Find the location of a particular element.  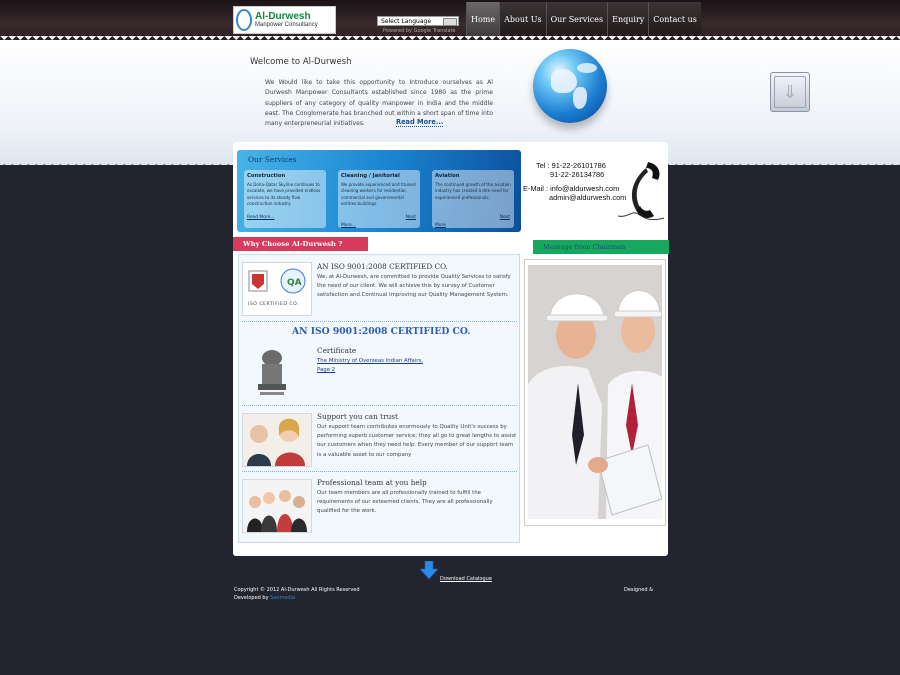

logo-title: Al-Durwesh is located at coordinates (283, 16).